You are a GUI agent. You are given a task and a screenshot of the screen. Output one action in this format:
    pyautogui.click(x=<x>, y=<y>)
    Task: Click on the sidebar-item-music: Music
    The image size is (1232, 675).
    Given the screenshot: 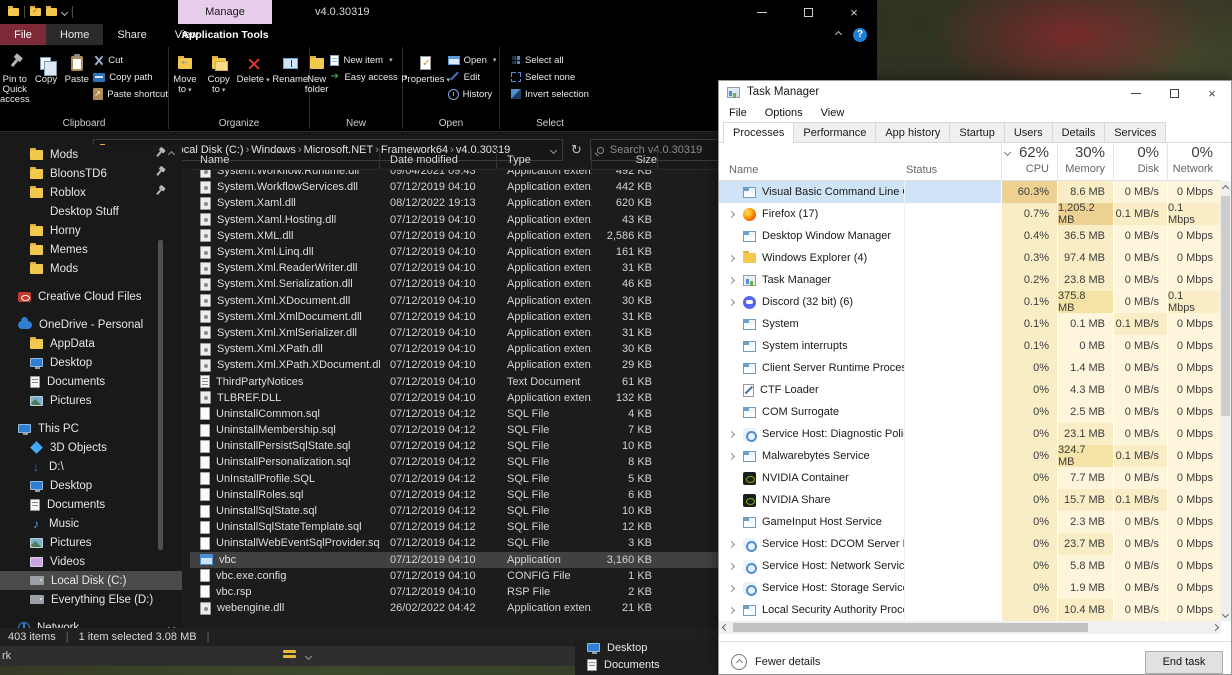 What is the action you would take?
    pyautogui.click(x=91, y=523)
    